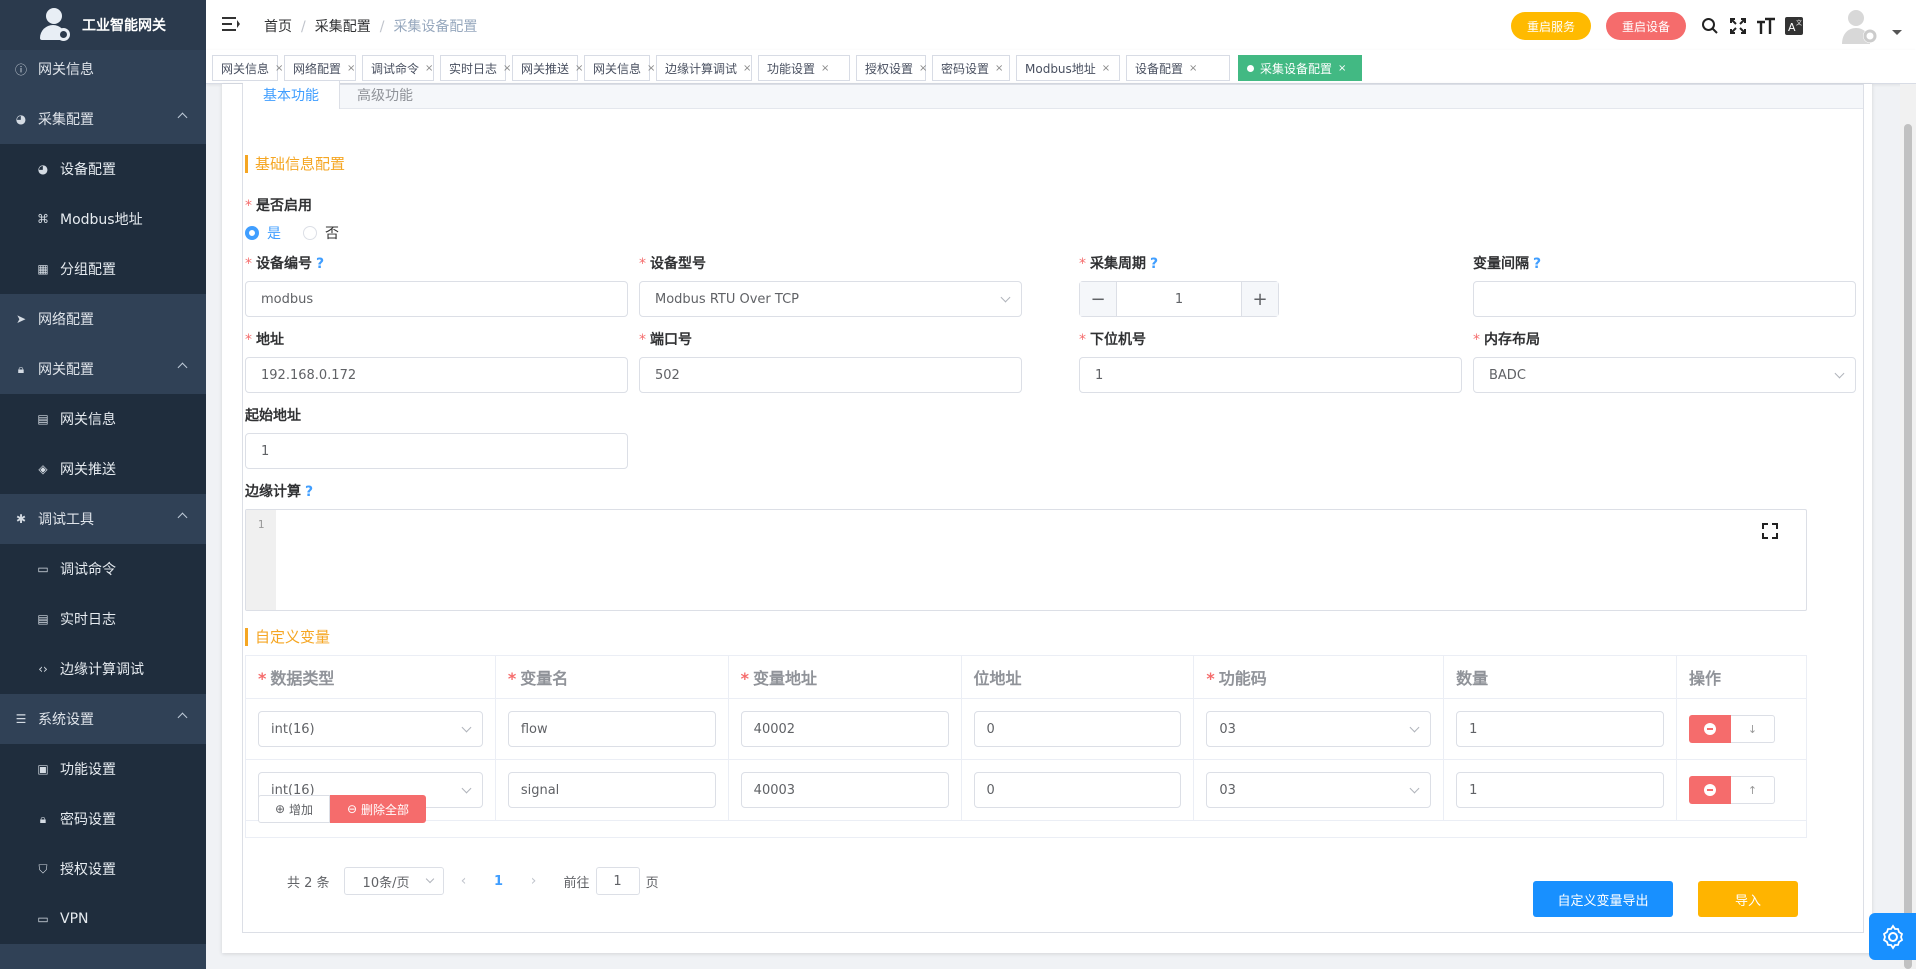  I want to click on breadcrumb-collect: 采集配置, so click(343, 27).